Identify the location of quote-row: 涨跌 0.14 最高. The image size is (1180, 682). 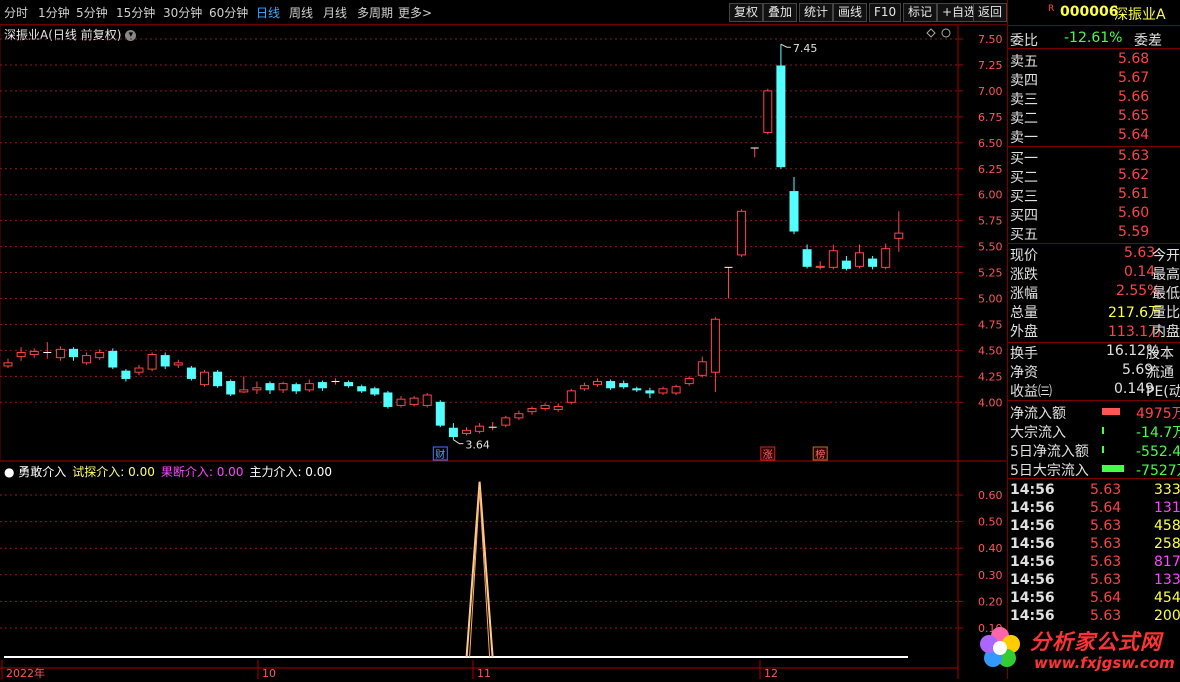
(1094, 273).